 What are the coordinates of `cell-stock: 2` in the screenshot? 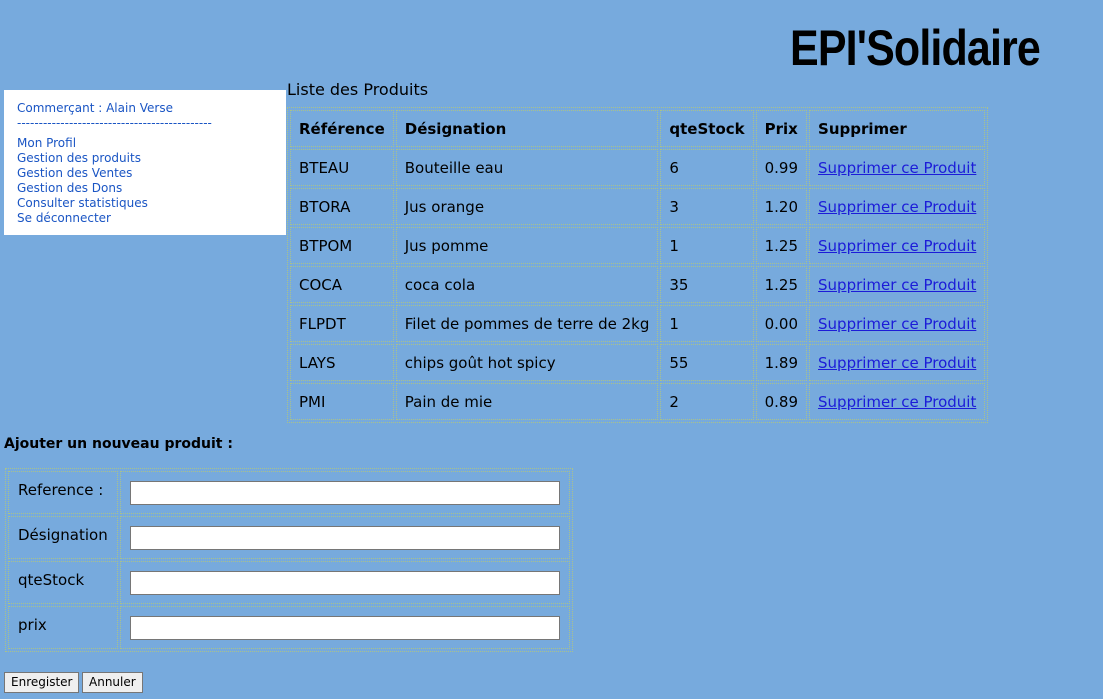 It's located at (707, 401).